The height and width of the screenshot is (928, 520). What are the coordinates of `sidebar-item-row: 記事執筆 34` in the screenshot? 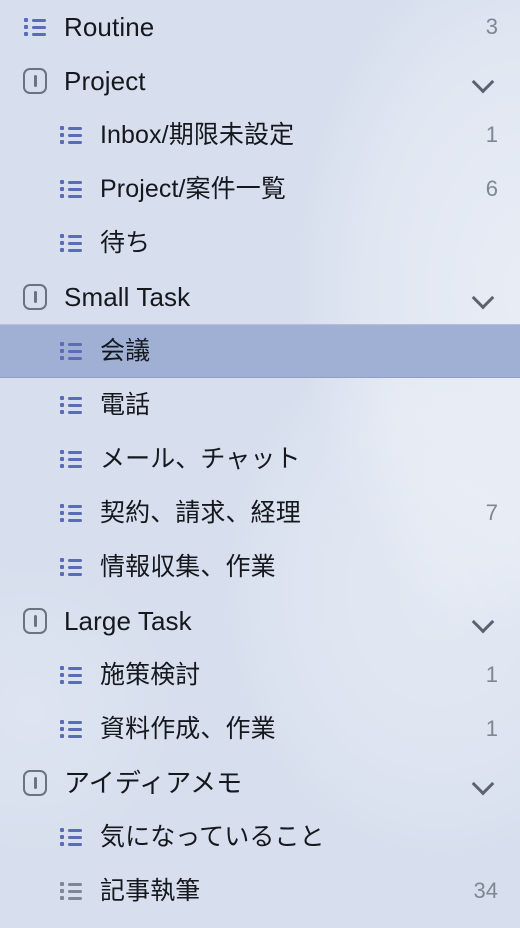 It's located at (260, 891).